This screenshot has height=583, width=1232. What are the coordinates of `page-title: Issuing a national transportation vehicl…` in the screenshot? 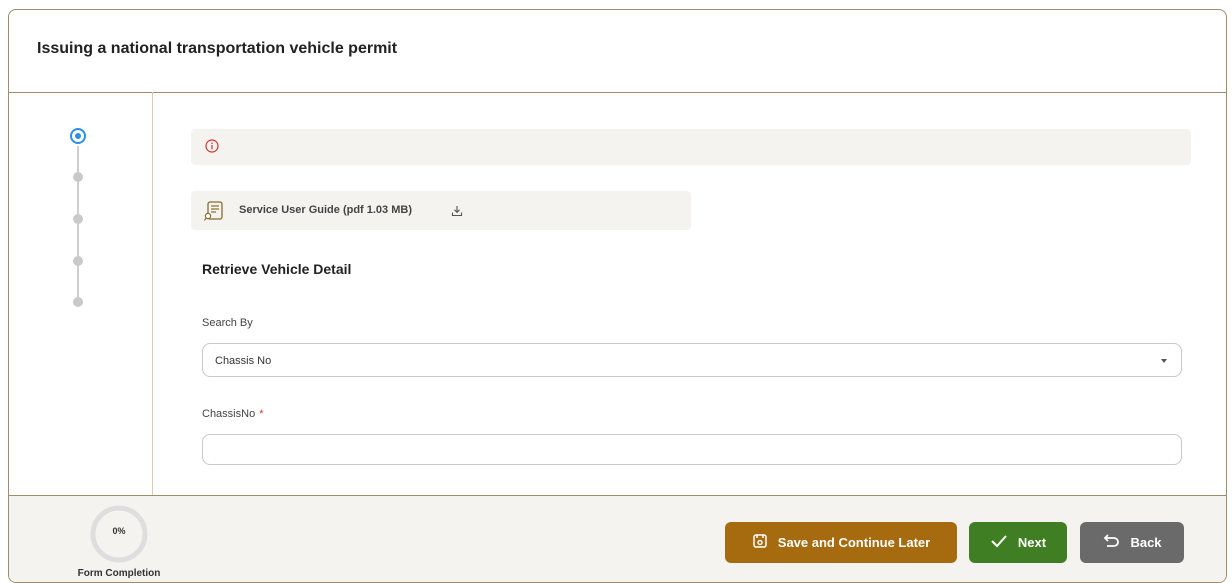 It's located at (217, 48).